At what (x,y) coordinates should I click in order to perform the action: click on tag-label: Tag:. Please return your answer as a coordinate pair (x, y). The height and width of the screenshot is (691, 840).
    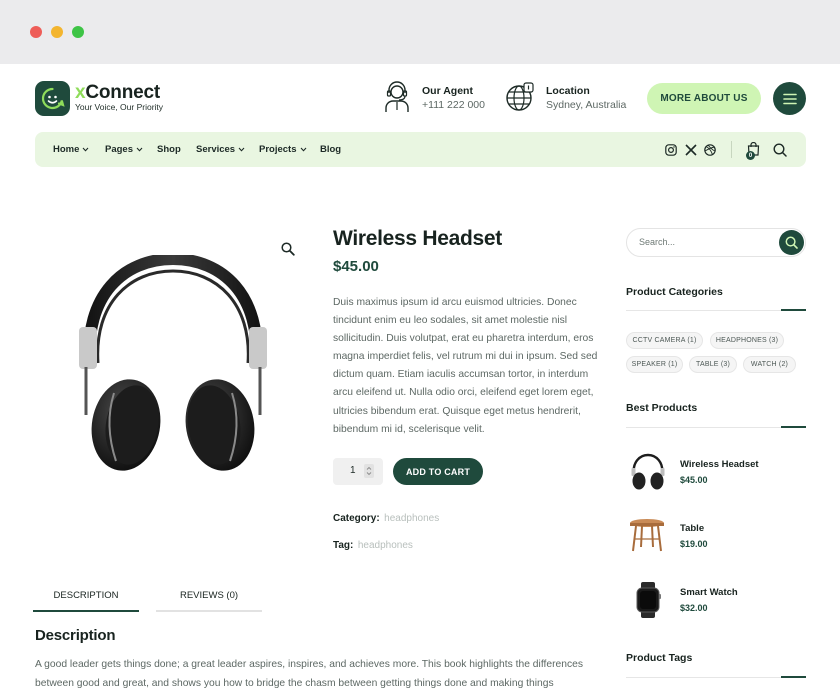
    Looking at the image, I should click on (343, 545).